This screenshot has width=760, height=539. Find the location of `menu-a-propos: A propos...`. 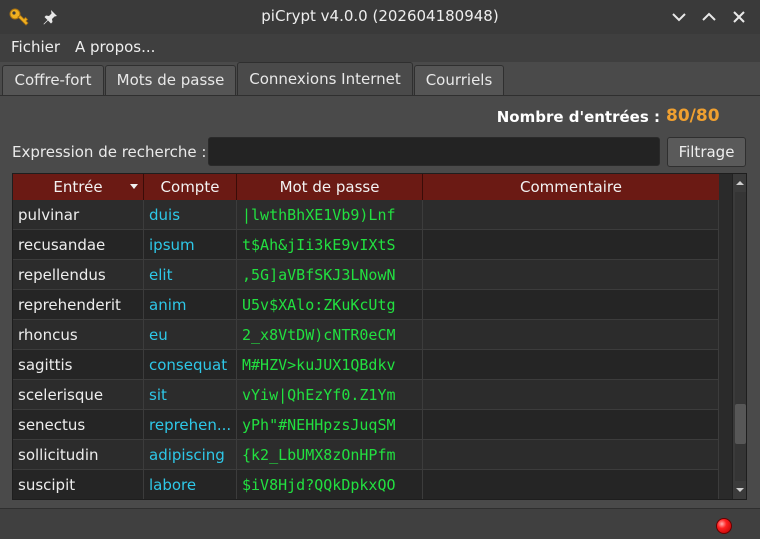

menu-a-propos: A propos... is located at coordinates (115, 47).